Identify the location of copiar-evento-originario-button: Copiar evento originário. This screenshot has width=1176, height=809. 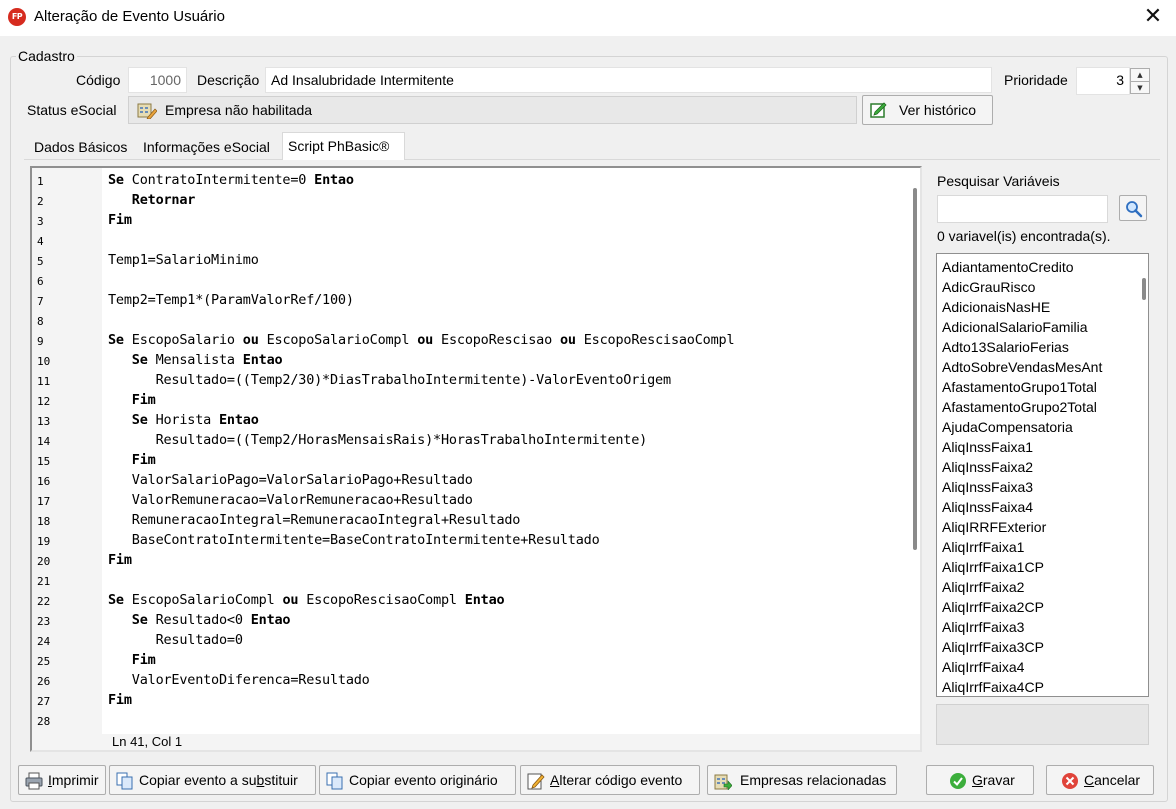
(417, 780).